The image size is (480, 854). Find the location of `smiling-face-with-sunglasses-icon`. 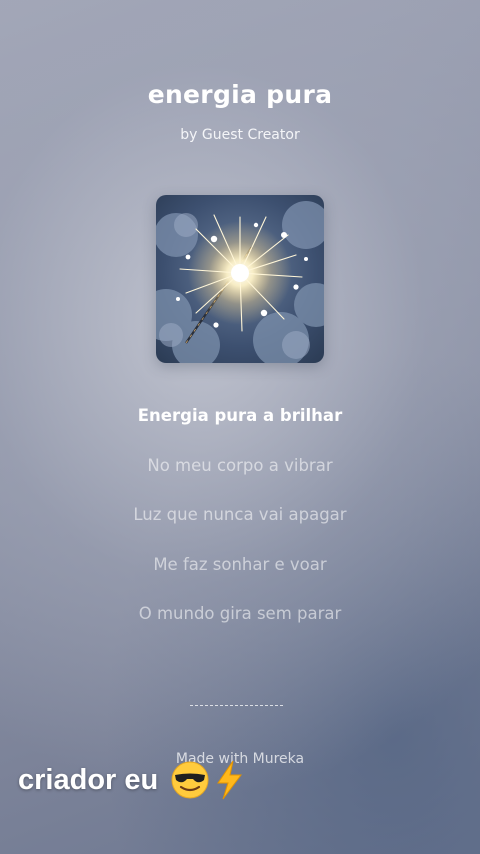

smiling-face-with-sunglasses-icon is located at coordinates (190, 780).